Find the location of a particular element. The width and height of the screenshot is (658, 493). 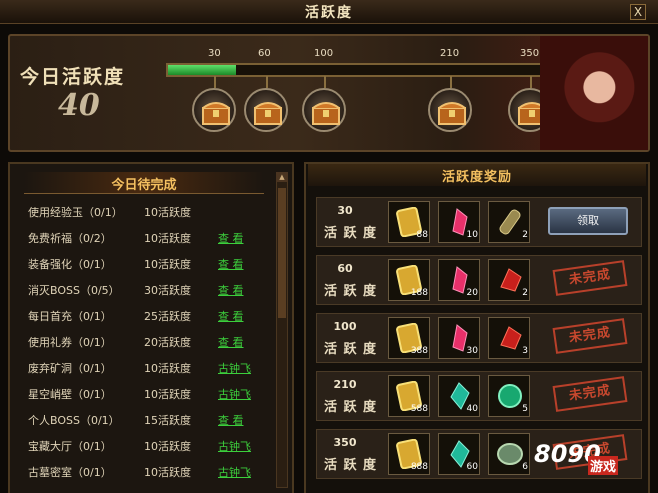

reward-points: 60 is located at coordinates (345, 268).